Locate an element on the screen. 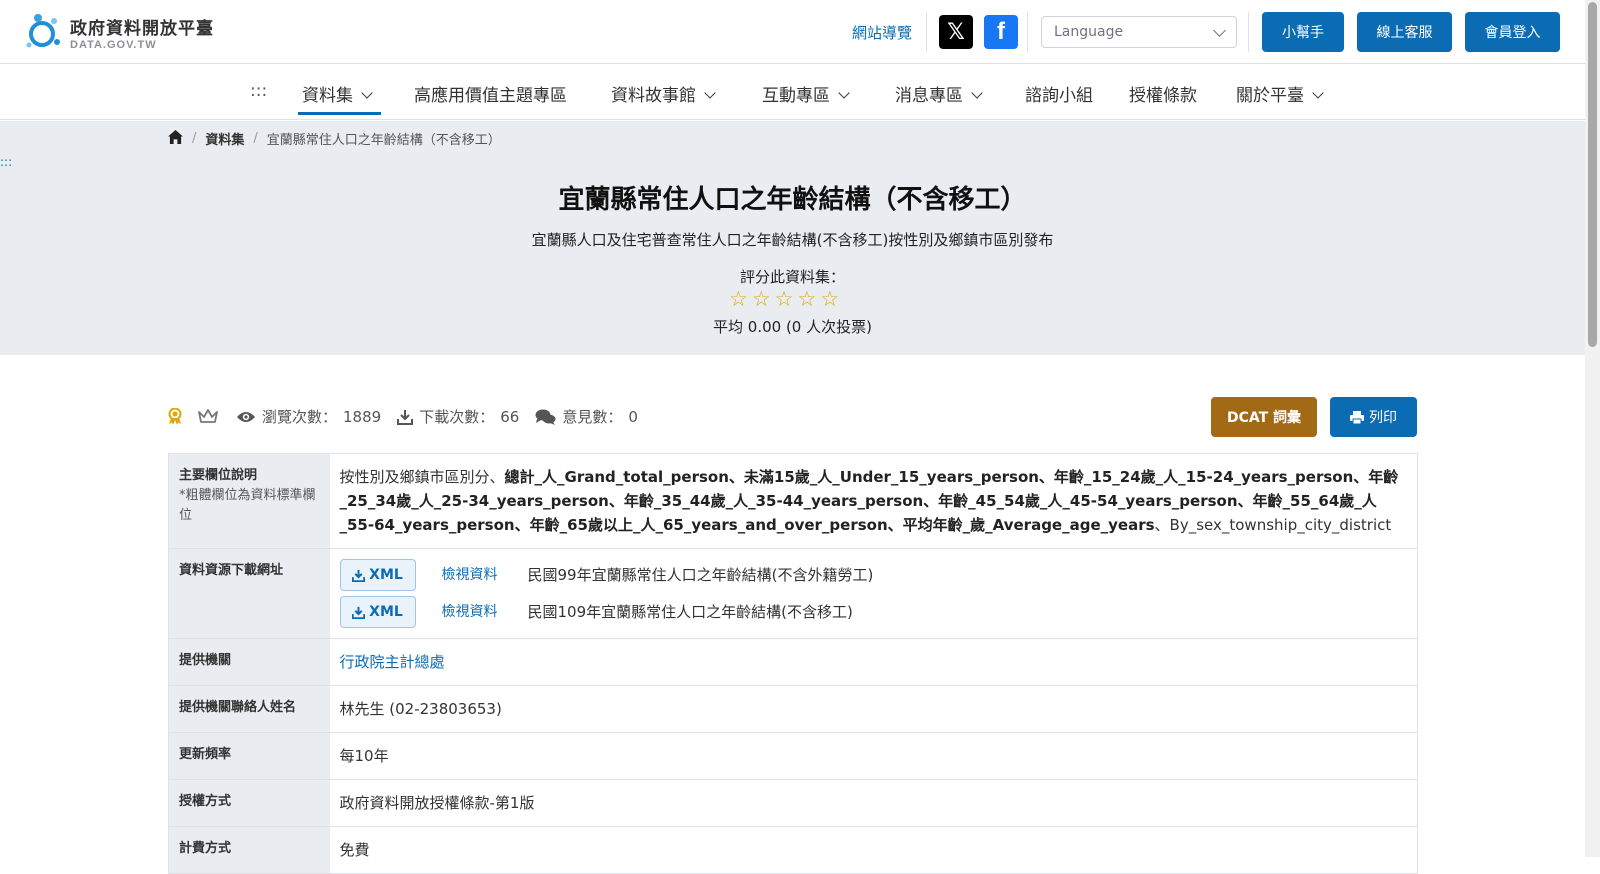  nav-item-advisory: 諮詢小組 is located at coordinates (1059, 93).